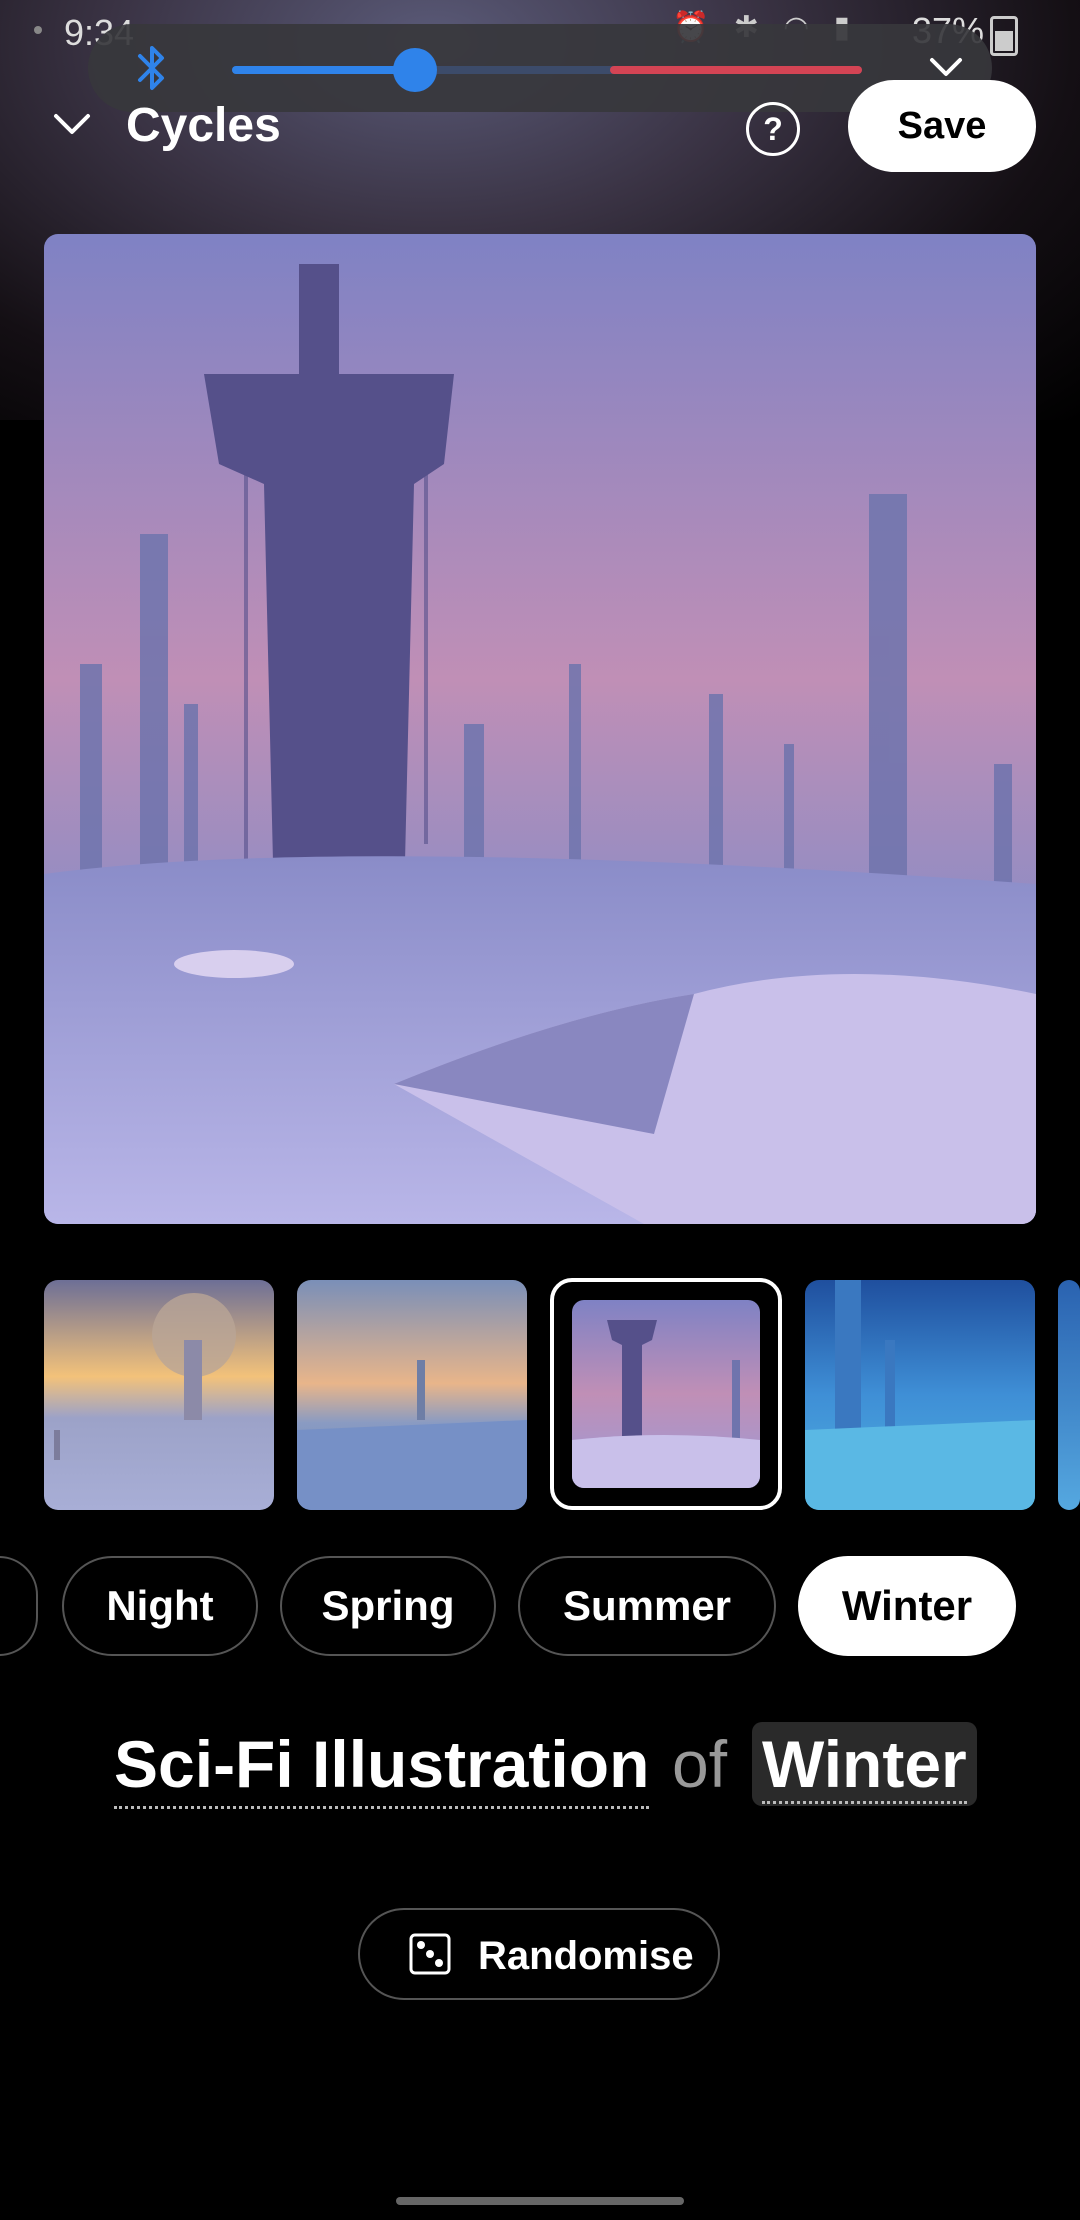 The height and width of the screenshot is (2220, 1080). I want to click on page-title: Cycles, so click(203, 125).